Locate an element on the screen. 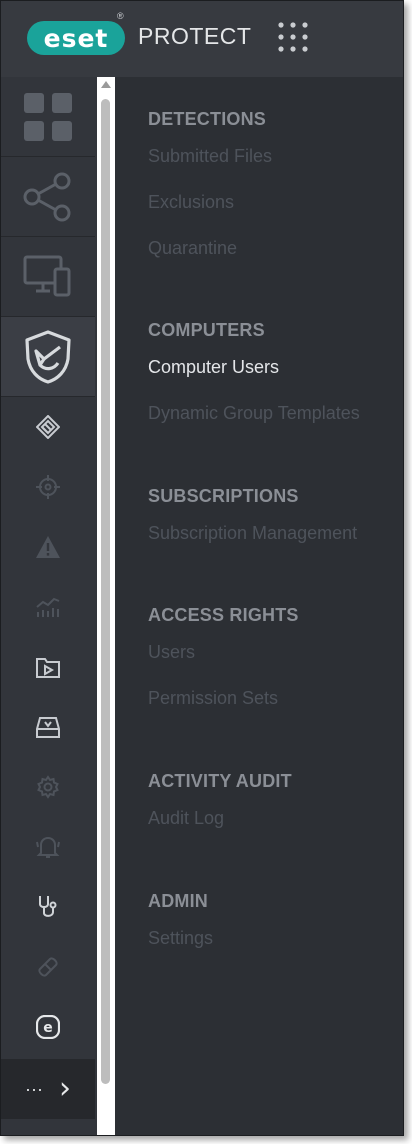 The height and width of the screenshot is (1144, 412). logo-text: eset is located at coordinates (76, 38).